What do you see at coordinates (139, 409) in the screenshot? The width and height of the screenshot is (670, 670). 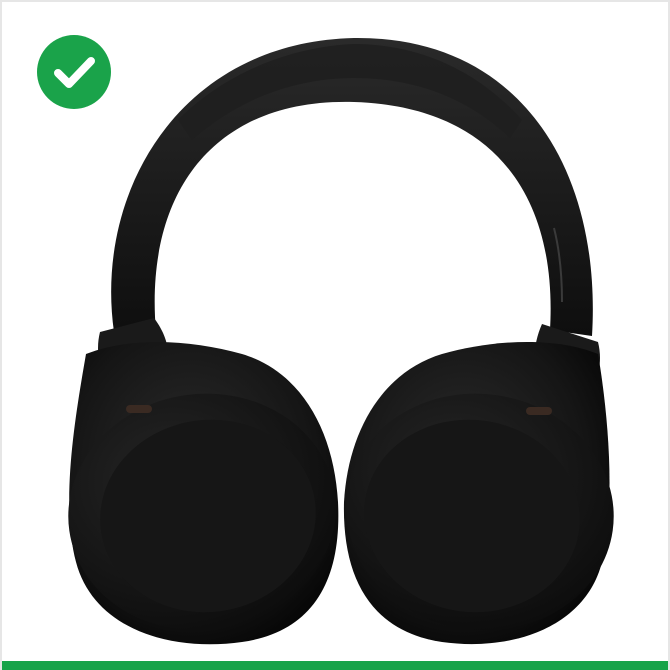 I see `left-mic-port` at bounding box center [139, 409].